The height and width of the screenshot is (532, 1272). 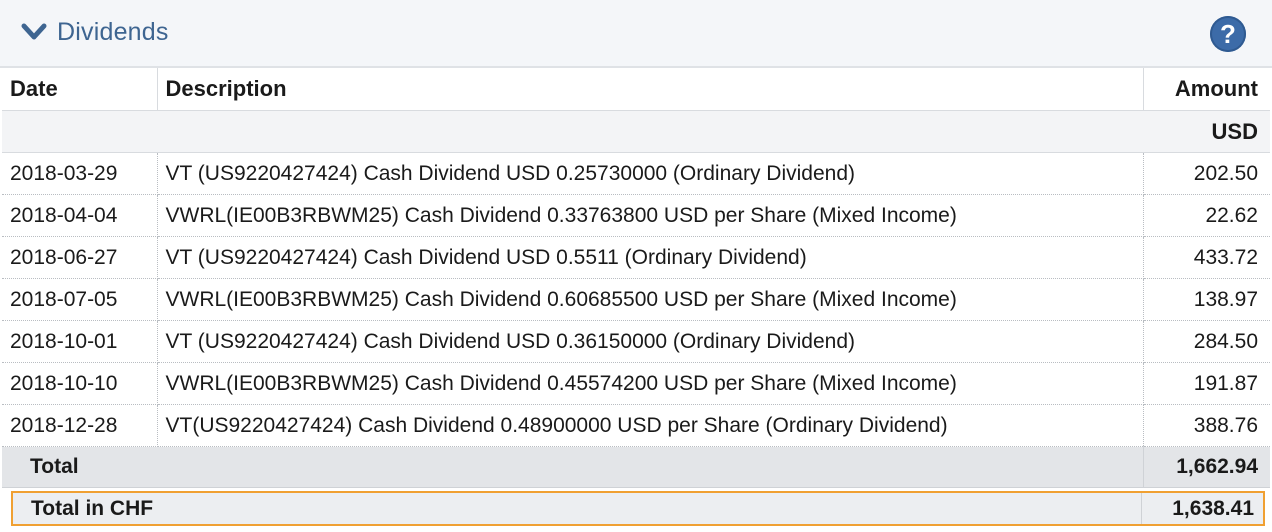 What do you see at coordinates (636, 34) in the screenshot?
I see `panel-header: Dividends ?` at bounding box center [636, 34].